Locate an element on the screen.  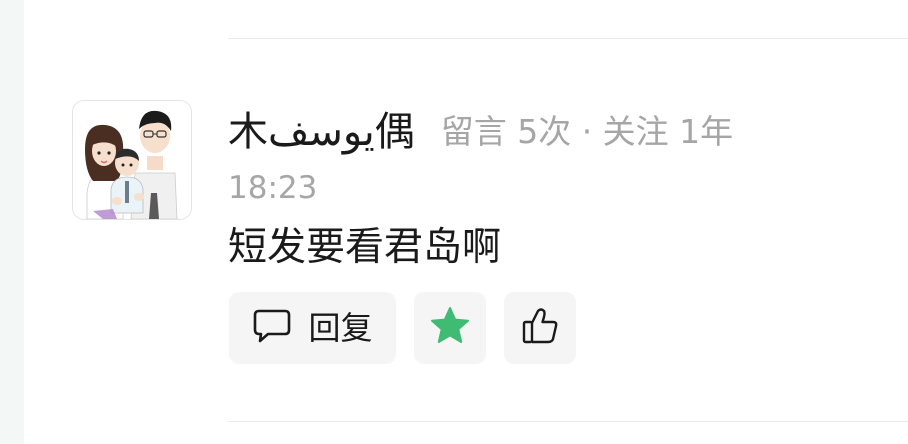
reply-label: 回复 is located at coordinates (340, 328).